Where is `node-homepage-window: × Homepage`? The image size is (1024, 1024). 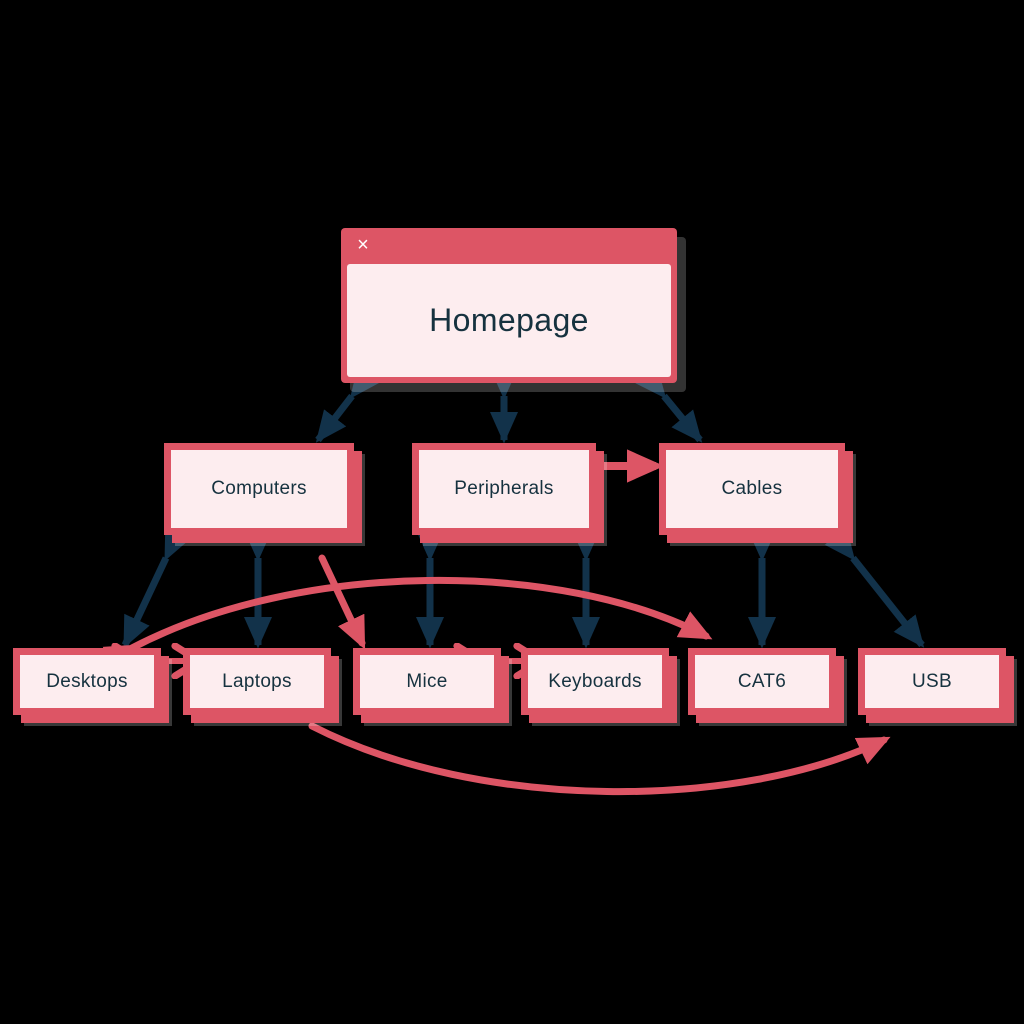
node-homepage-window: × Homepage is located at coordinates (509, 305).